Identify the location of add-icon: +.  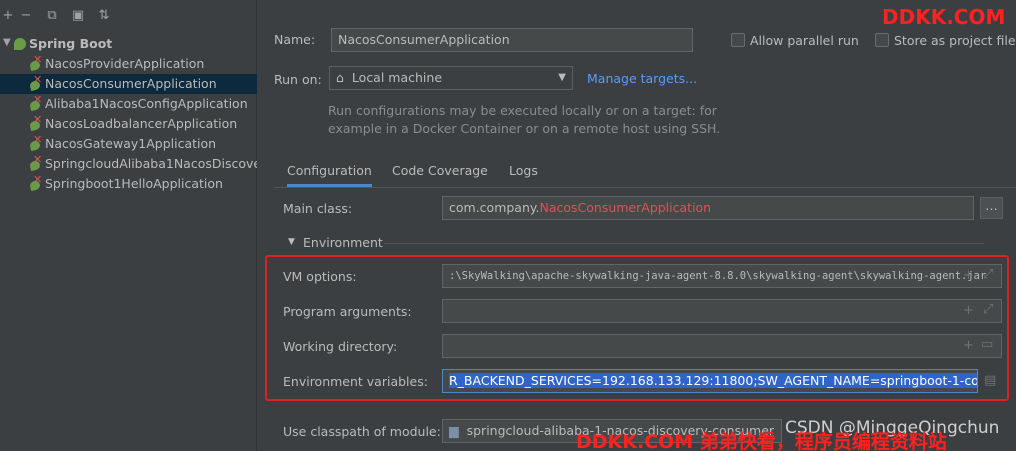
(8, 16).